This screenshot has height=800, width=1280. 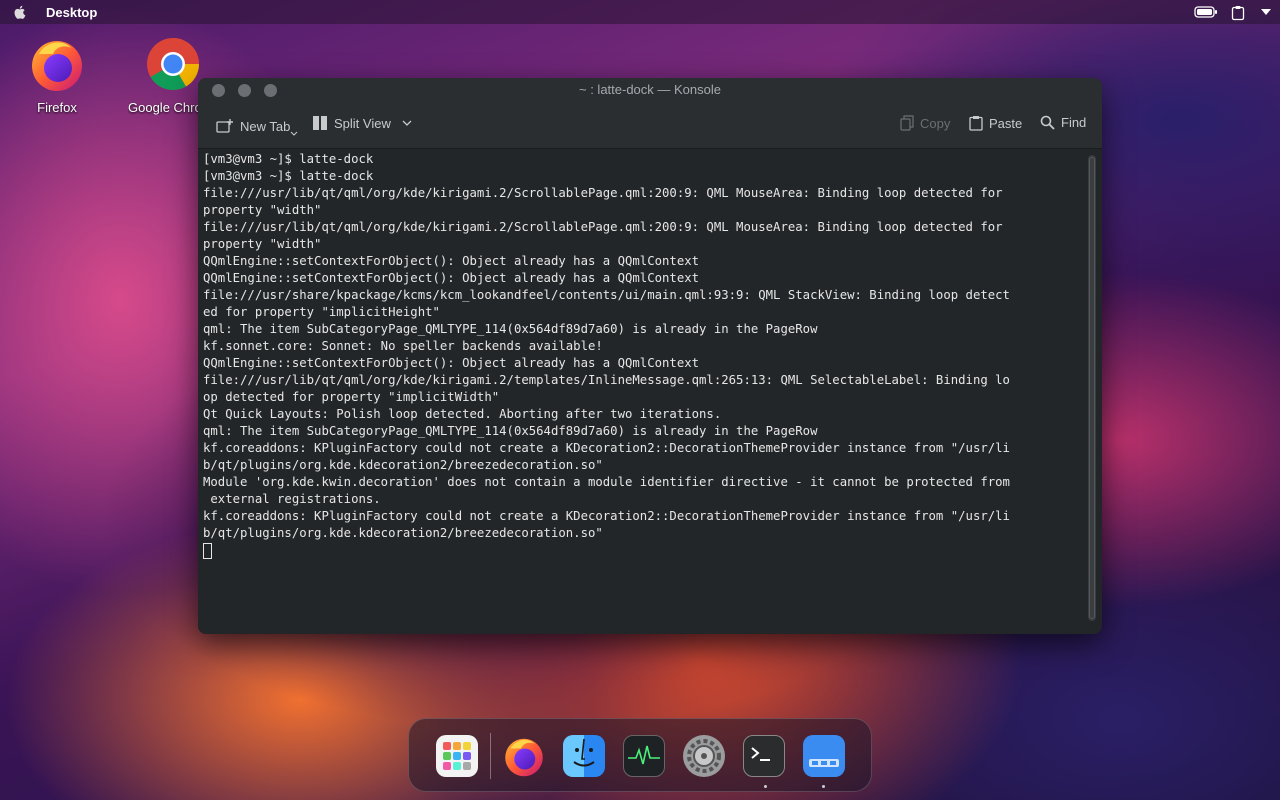 I want to click on new-tab-button: New Tab, so click(x=257, y=126).